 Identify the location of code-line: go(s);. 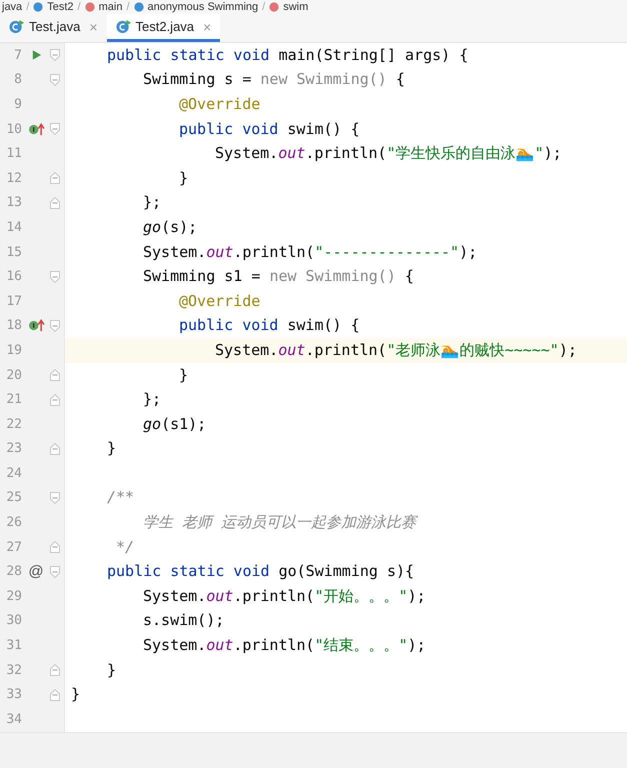
(170, 227).